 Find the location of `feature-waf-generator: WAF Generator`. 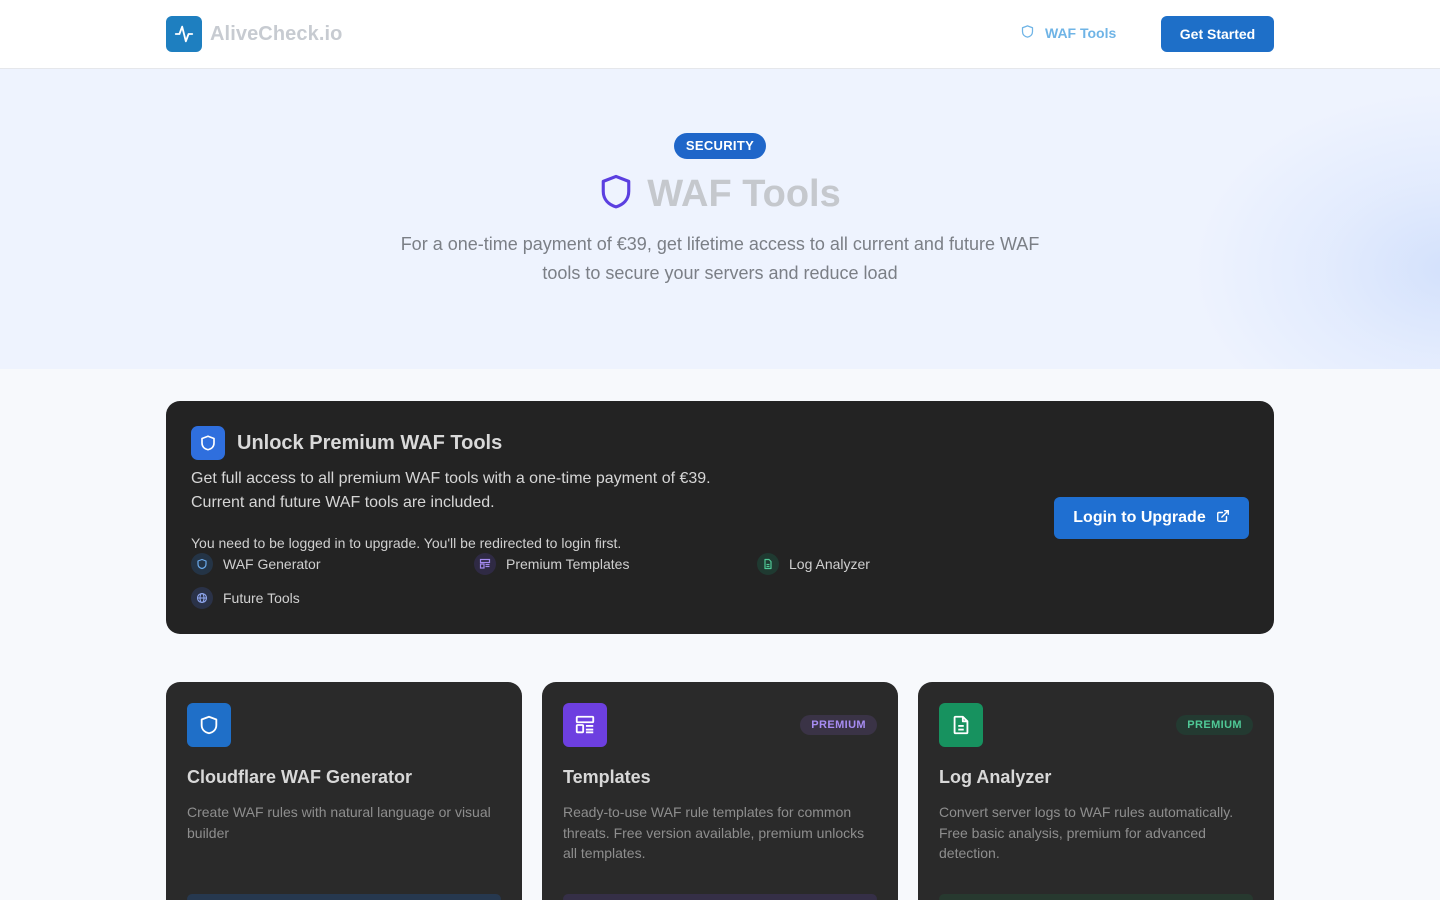

feature-waf-generator: WAF Generator is located at coordinates (256, 564).